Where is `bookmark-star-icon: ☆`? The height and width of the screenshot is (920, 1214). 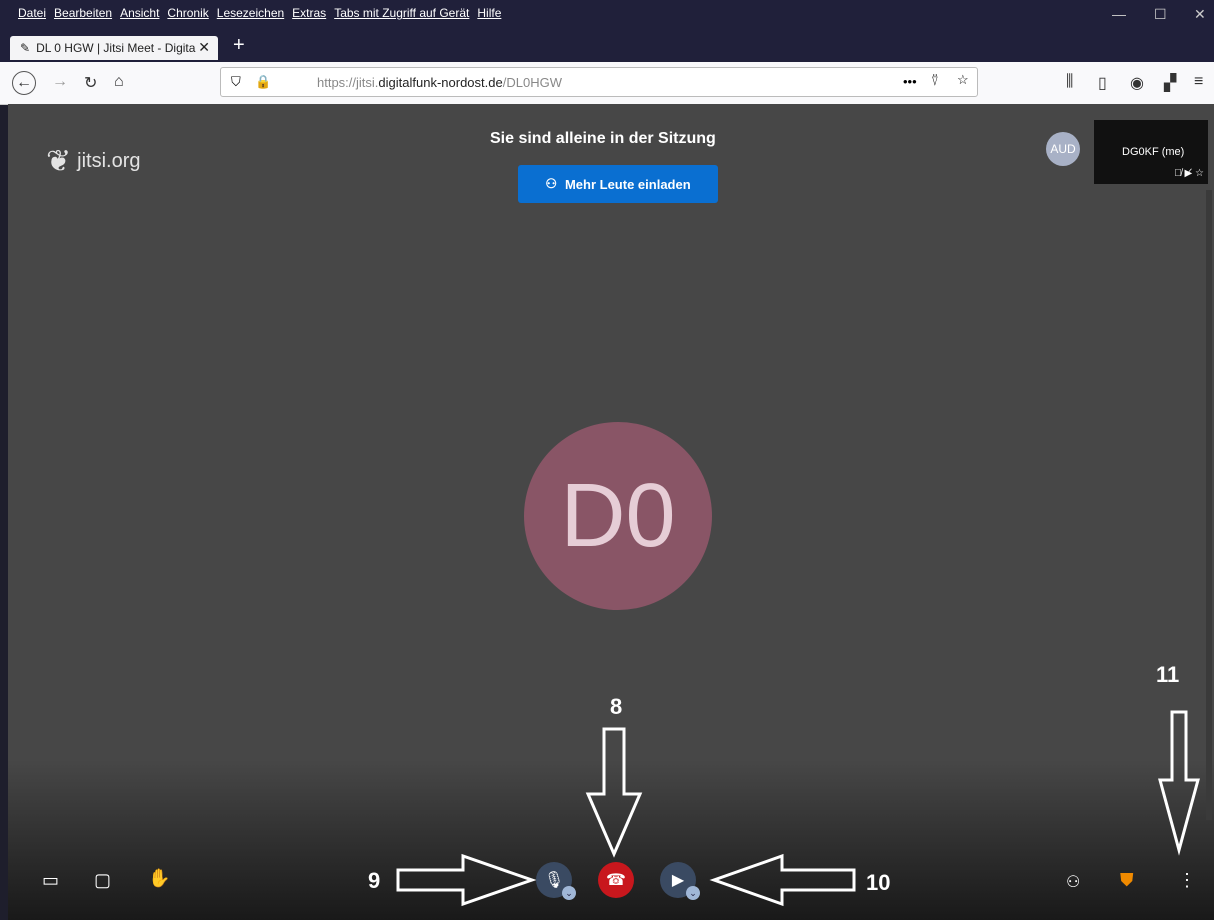 bookmark-star-icon: ☆ is located at coordinates (963, 80).